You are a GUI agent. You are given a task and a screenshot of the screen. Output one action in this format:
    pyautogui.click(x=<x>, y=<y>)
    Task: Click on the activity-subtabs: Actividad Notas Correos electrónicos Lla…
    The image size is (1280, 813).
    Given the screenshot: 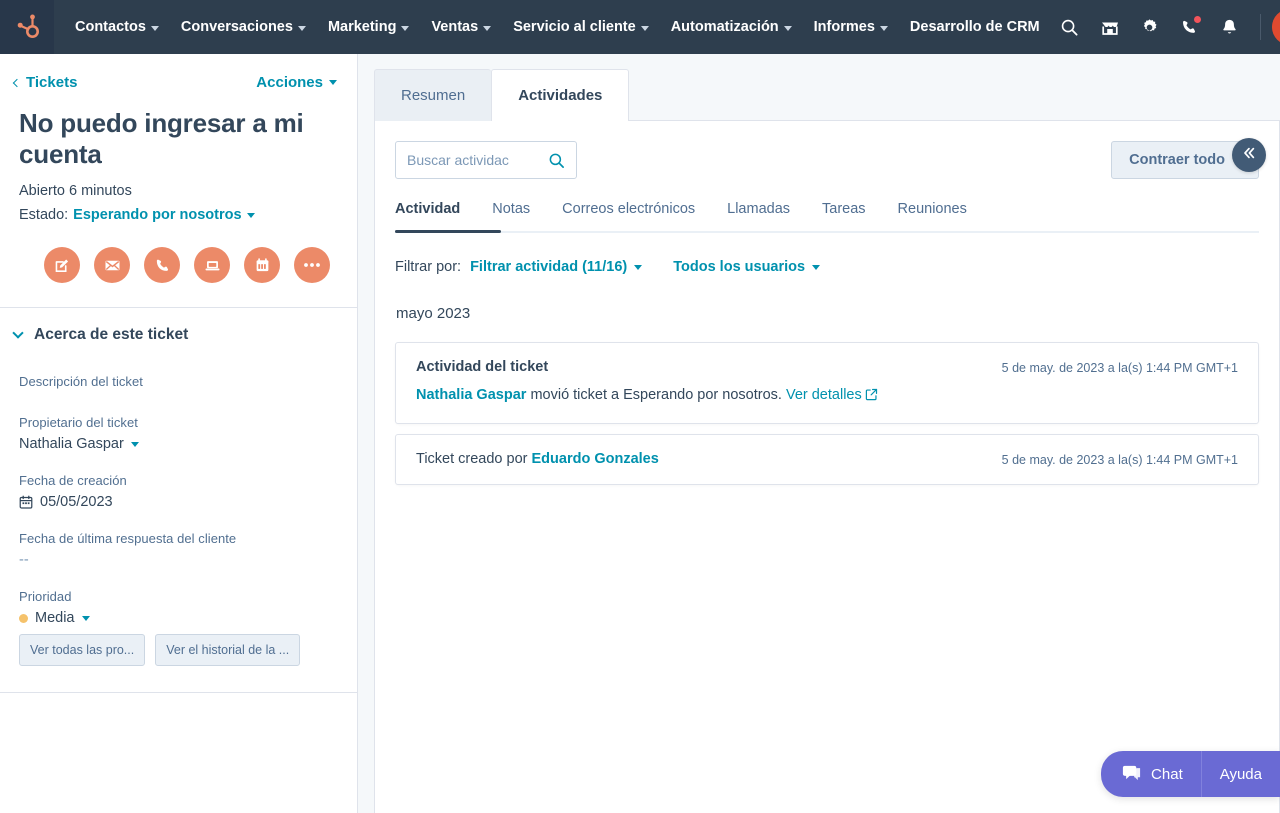 What is the action you would take?
    pyautogui.click(x=827, y=217)
    